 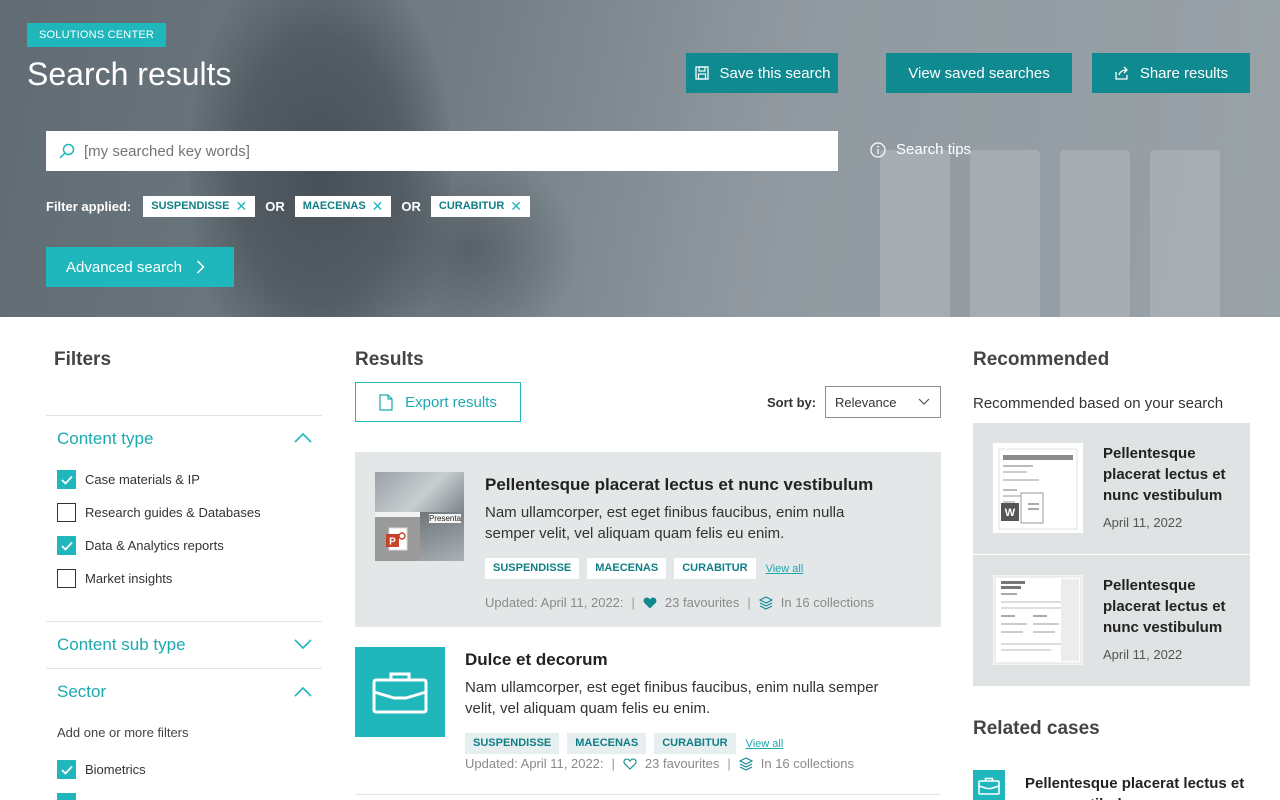 I want to click on filters-heading: Filters, so click(x=83, y=359).